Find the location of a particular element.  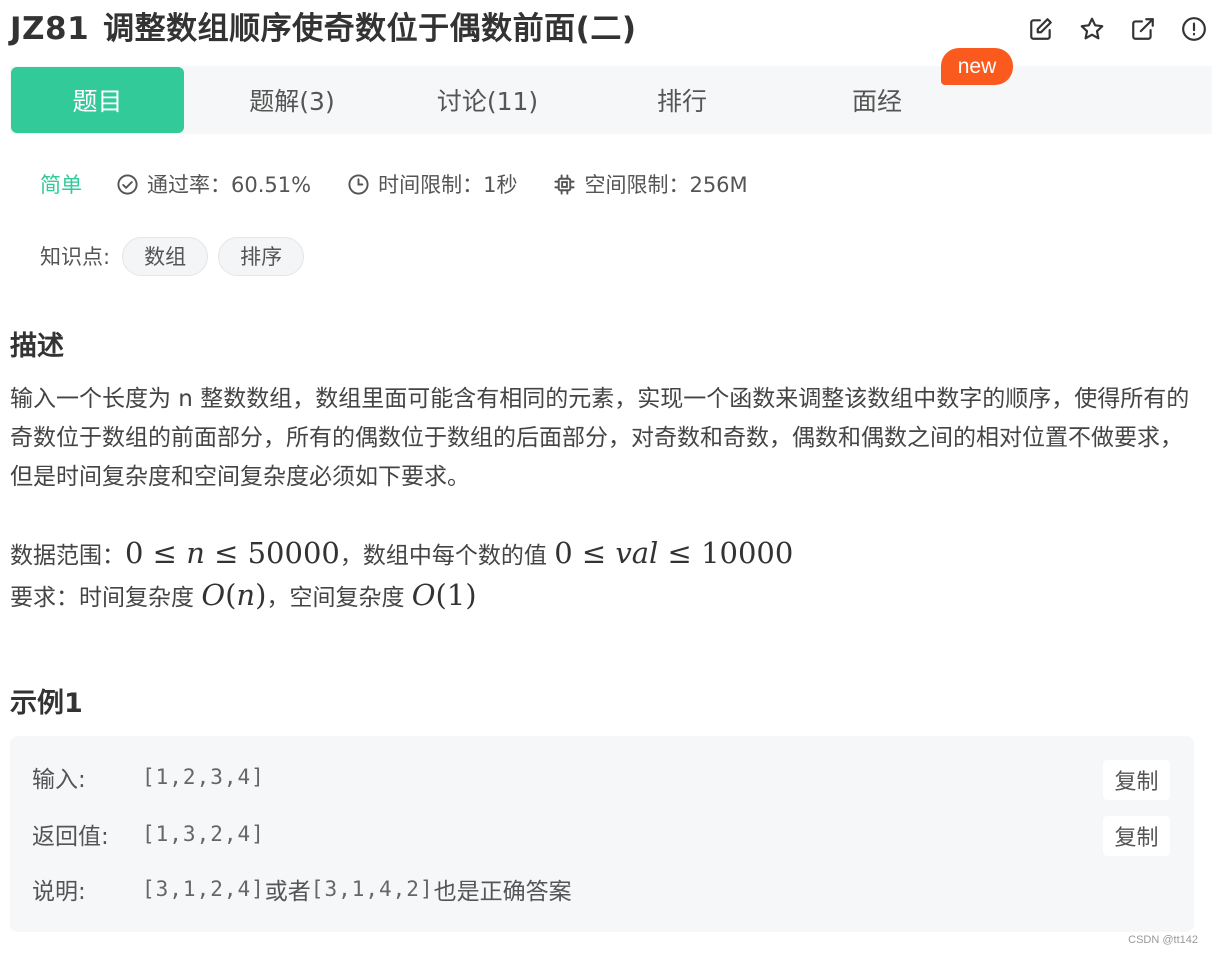

page-title: JZ81 调整数组顺序使奇数位于偶数前面(二) is located at coordinates (323, 29).